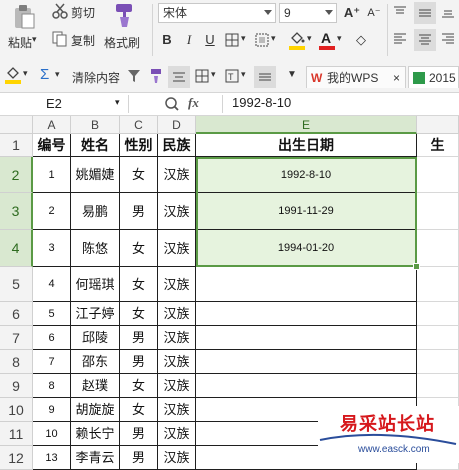  I want to click on column-header-c: C, so click(139, 125).